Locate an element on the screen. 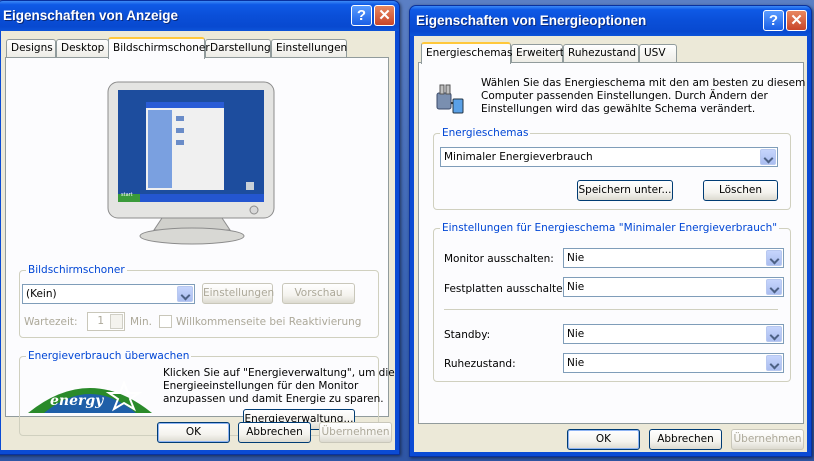 Image resolution: width=814 pixels, height=461 pixels. energy-star-logo-icon: energy is located at coordinates (90, 392).